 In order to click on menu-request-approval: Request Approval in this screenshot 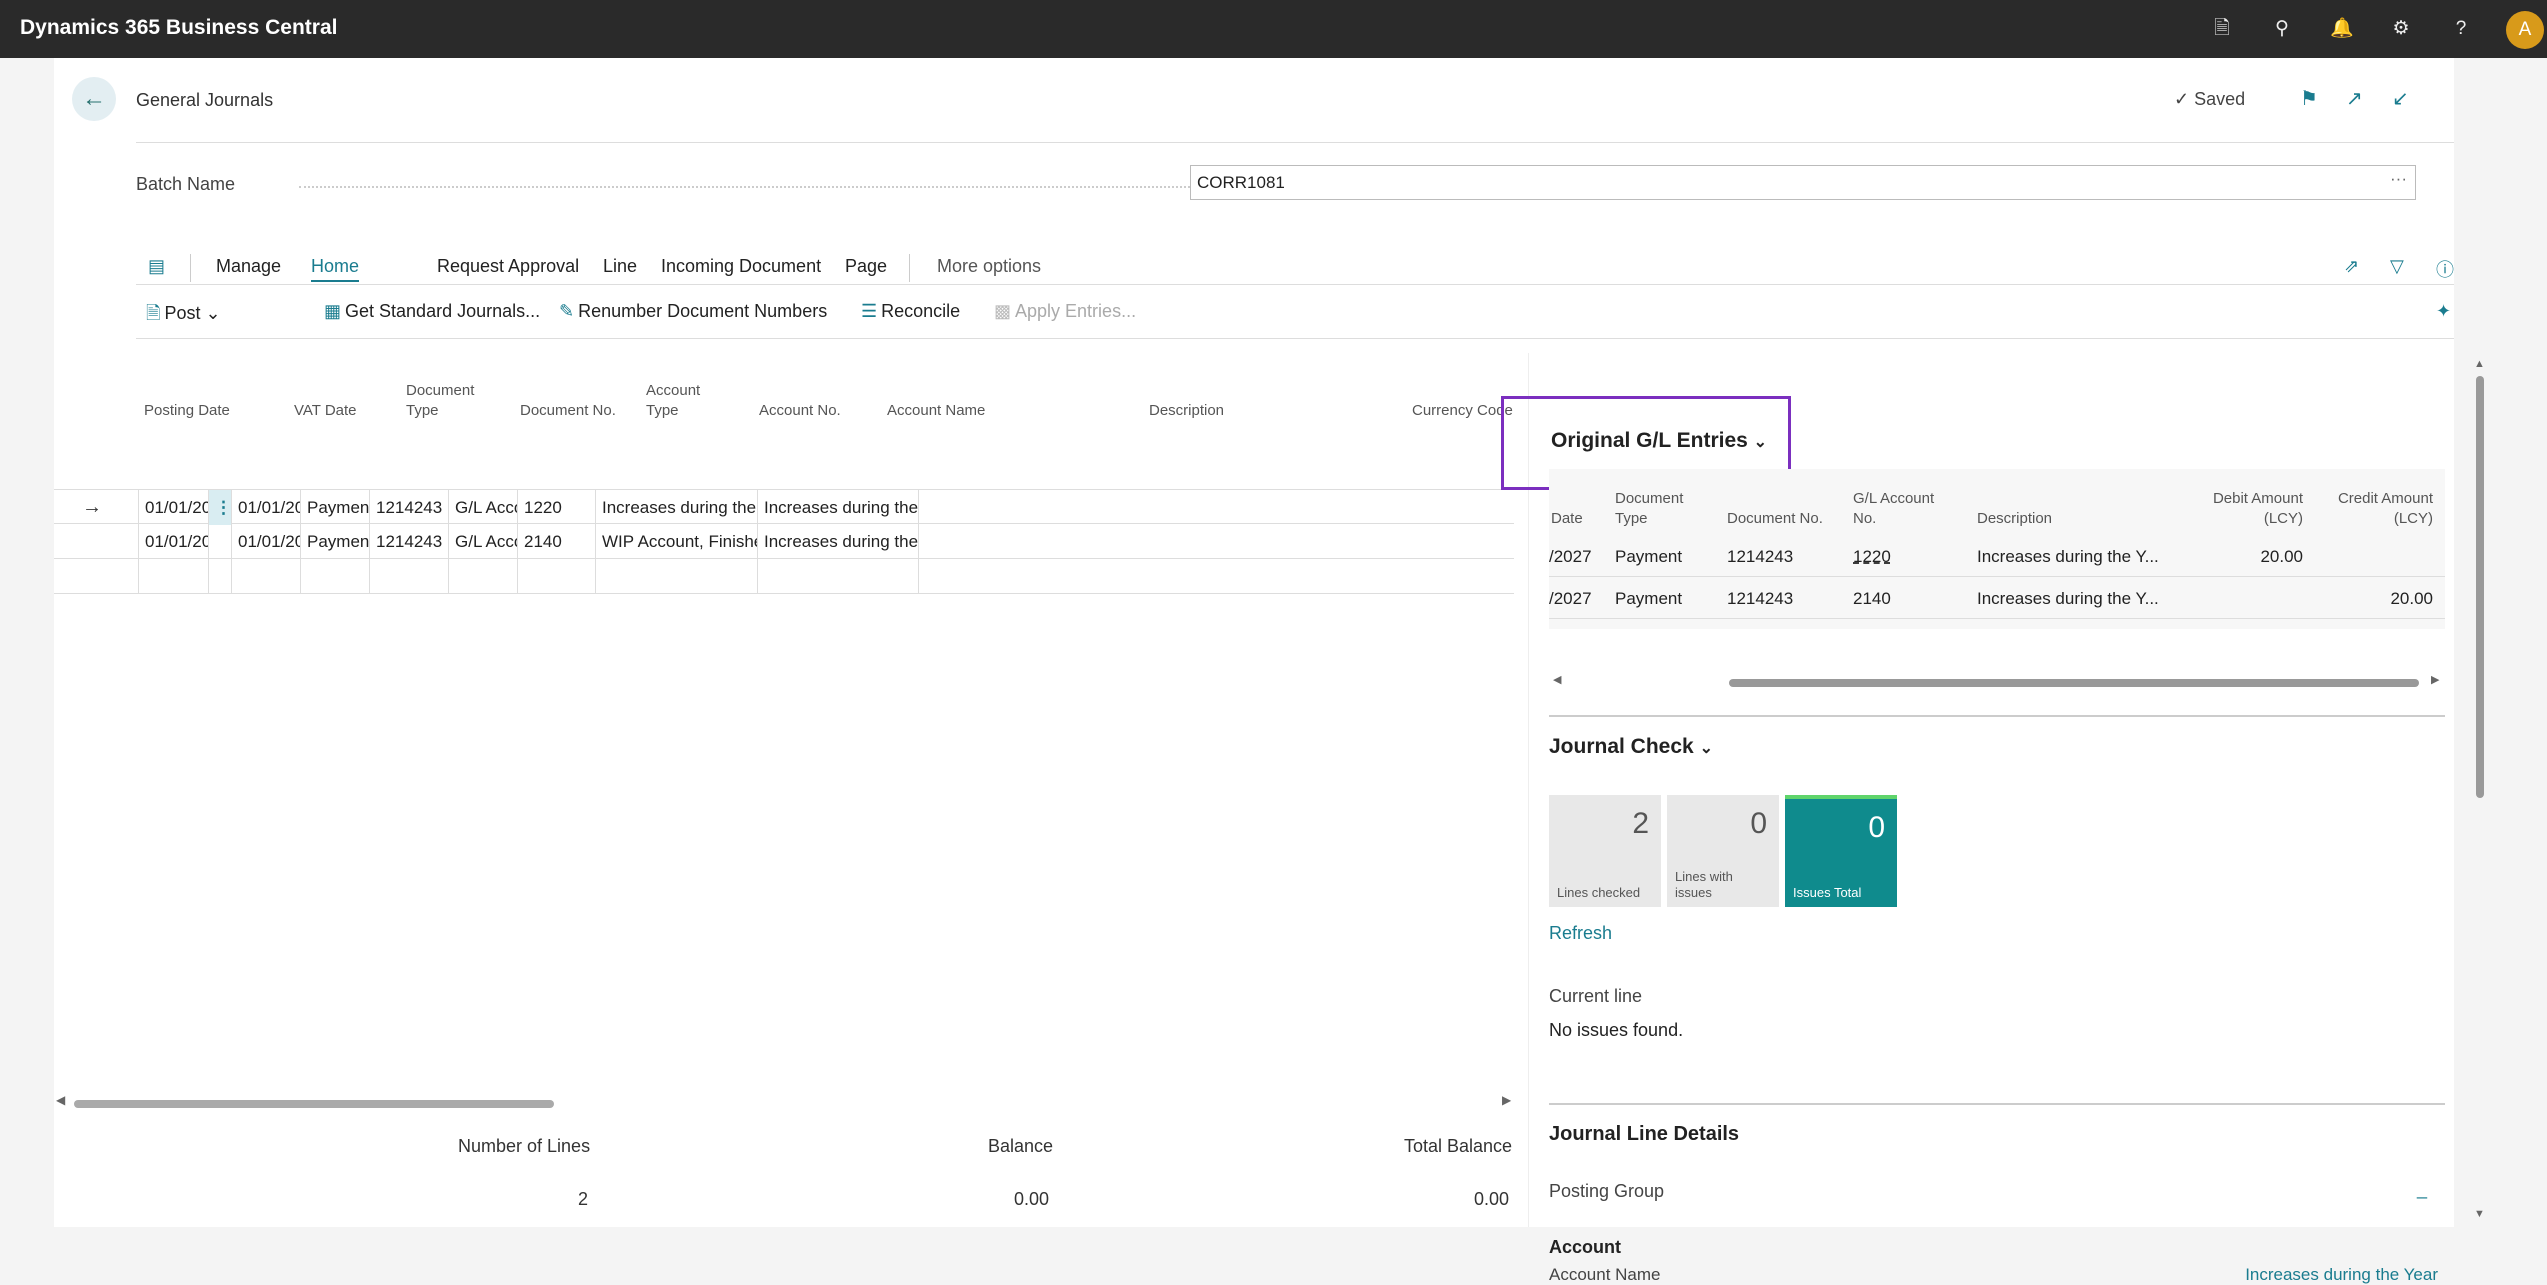, I will do `click(508, 266)`.